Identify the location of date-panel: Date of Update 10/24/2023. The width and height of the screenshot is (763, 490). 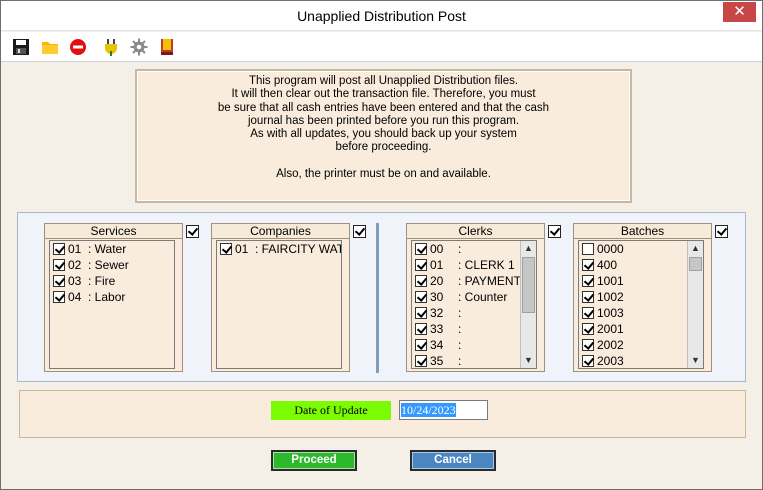
(382, 414).